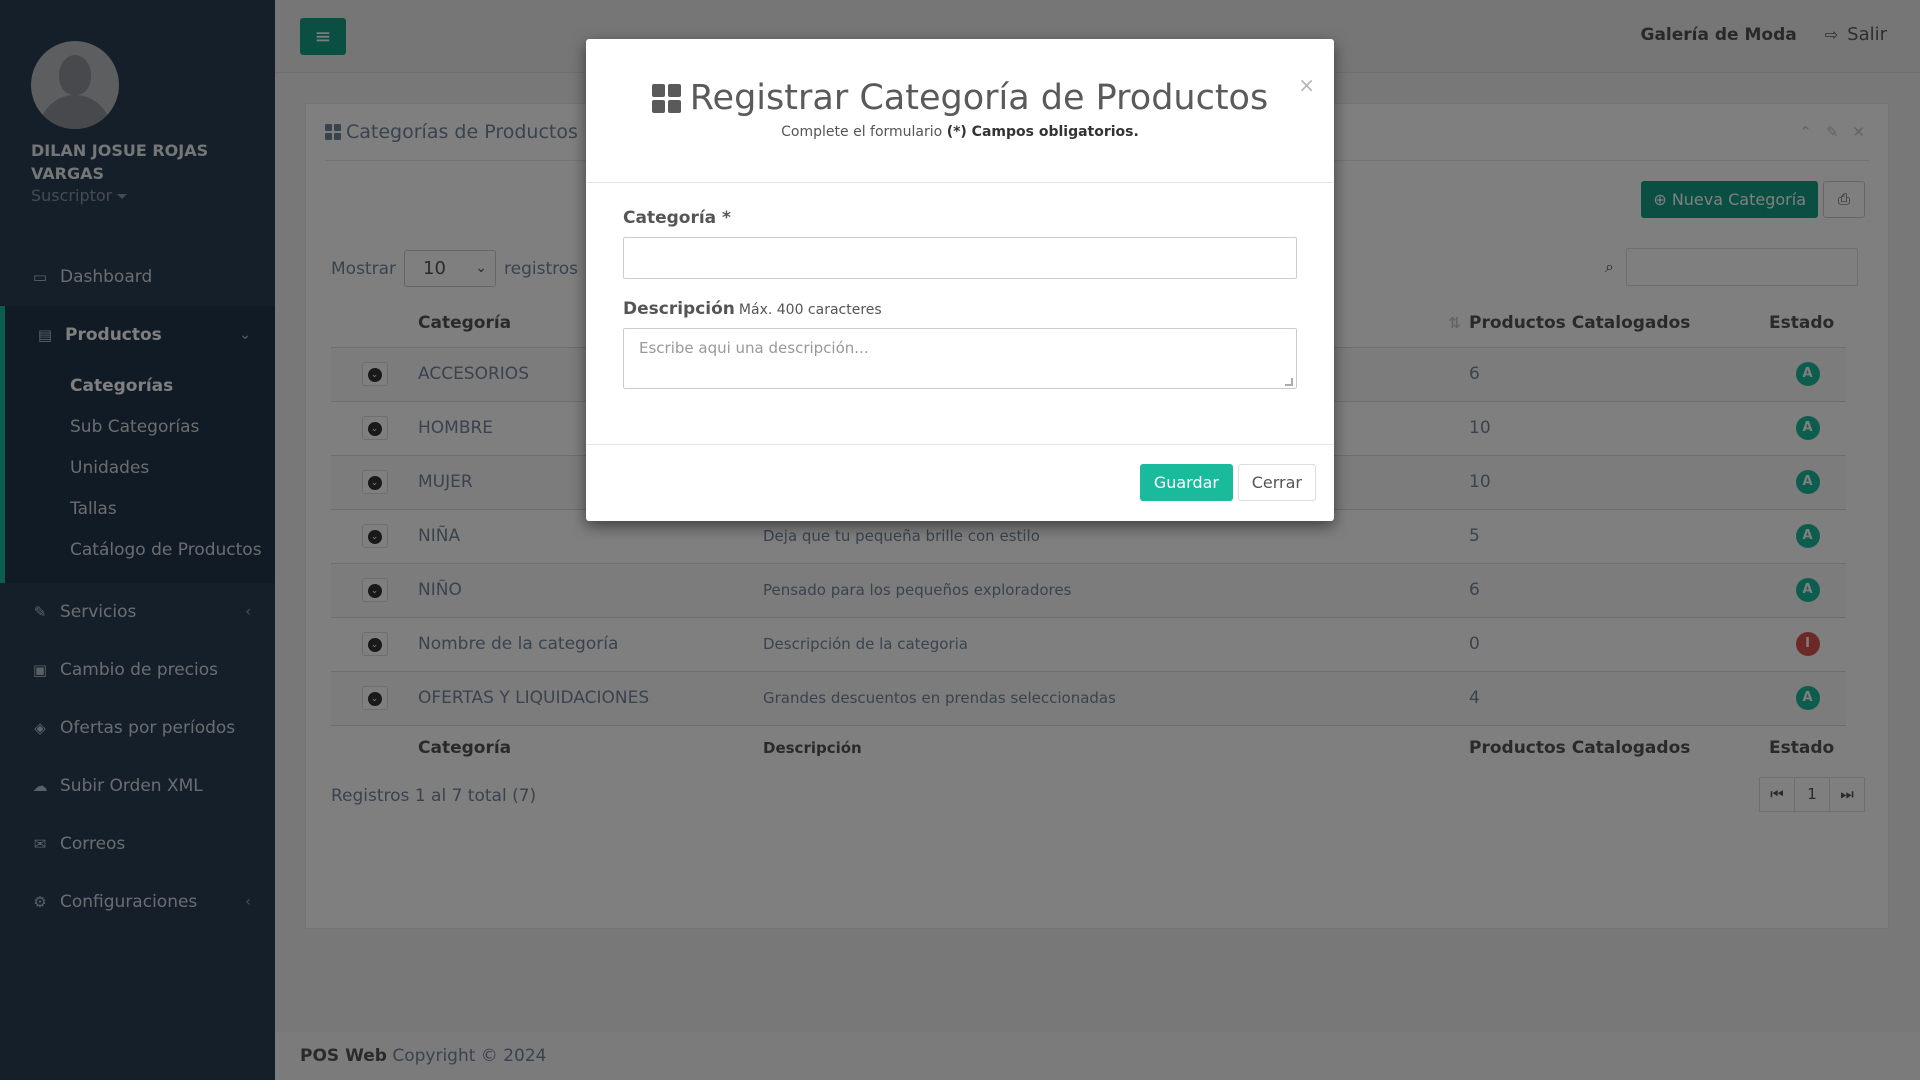  Describe the element at coordinates (810, 310) in the screenshot. I see `description-hint: Máx. 400 caracteres` at that location.